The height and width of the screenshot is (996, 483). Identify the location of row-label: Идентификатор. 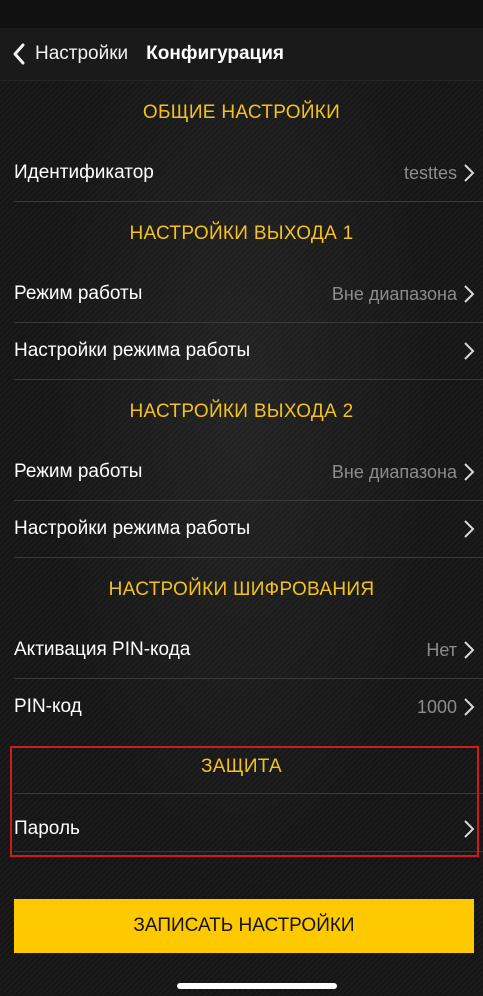
(84, 172).